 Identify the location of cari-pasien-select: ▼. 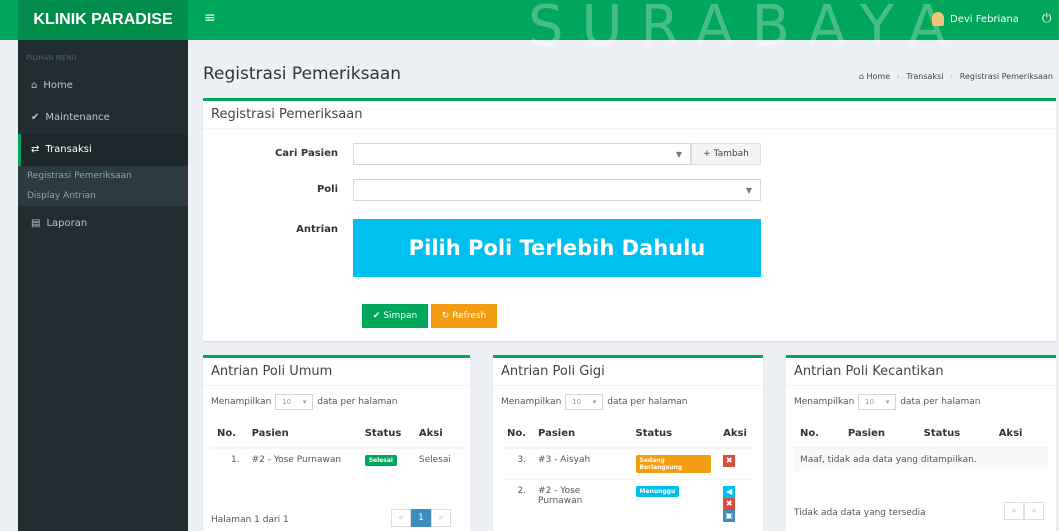
(522, 154).